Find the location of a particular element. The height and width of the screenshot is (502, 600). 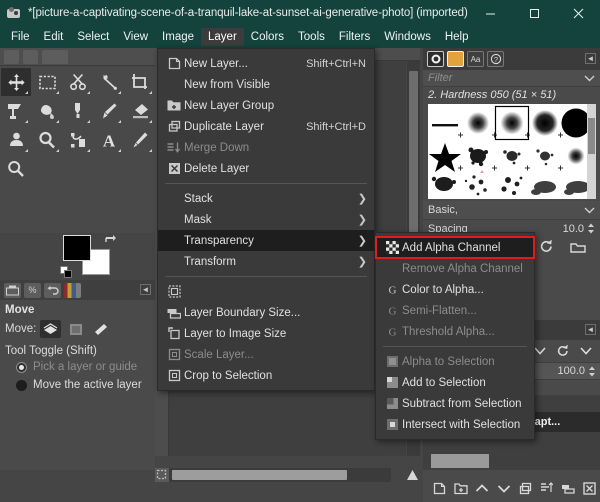

quick-mask-toggle is located at coordinates (162, 475).